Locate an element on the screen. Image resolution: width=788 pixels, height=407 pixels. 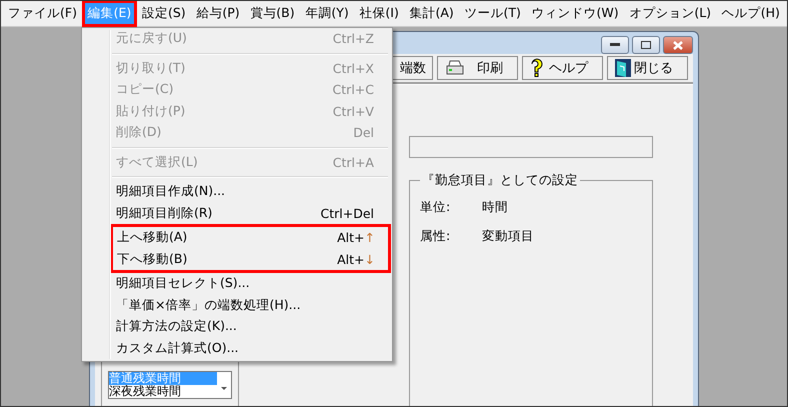
field-value: 変動項目 is located at coordinates (508, 236).